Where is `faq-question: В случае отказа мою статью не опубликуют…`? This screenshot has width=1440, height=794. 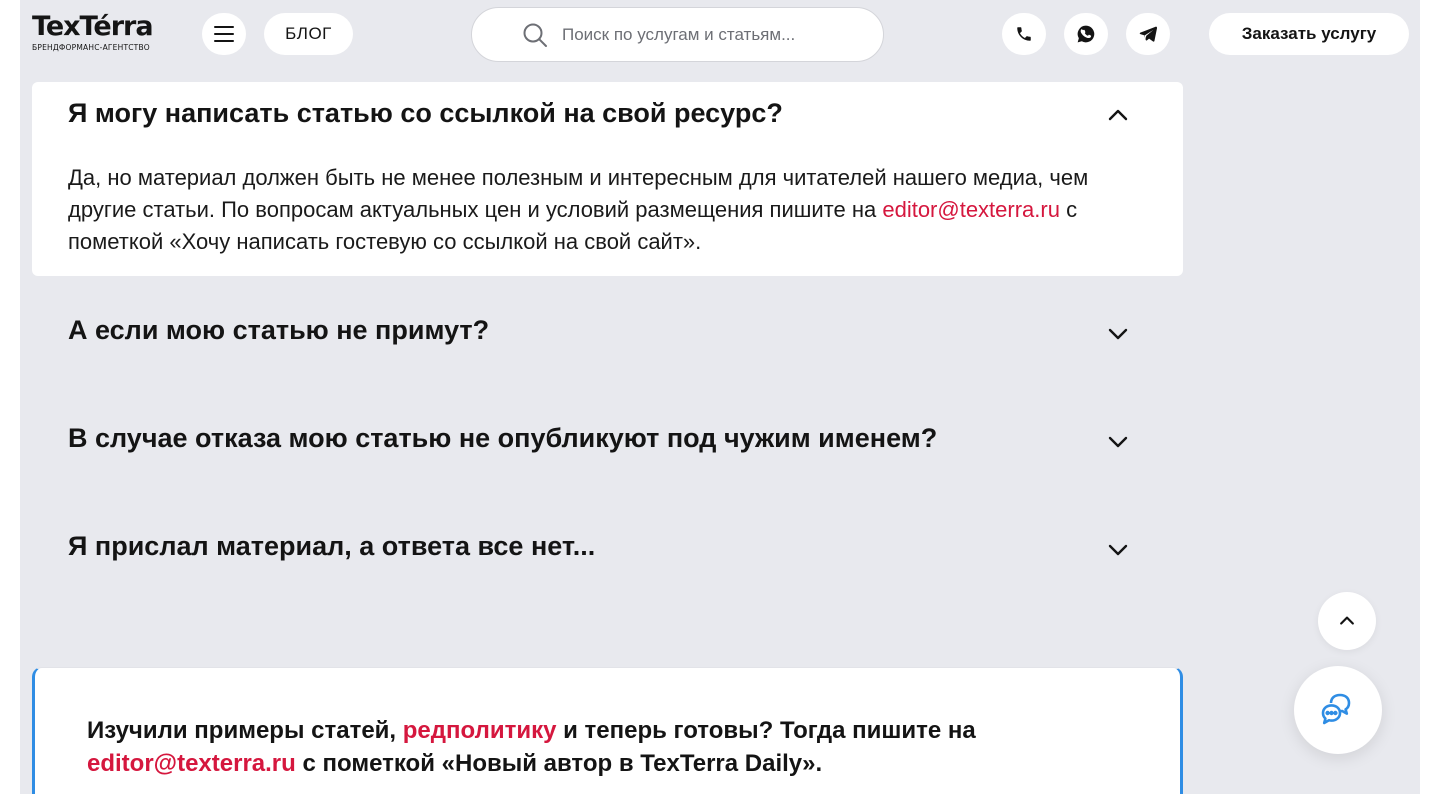
faq-question: В случае отказа мою статью не опубликуют… is located at coordinates (502, 438).